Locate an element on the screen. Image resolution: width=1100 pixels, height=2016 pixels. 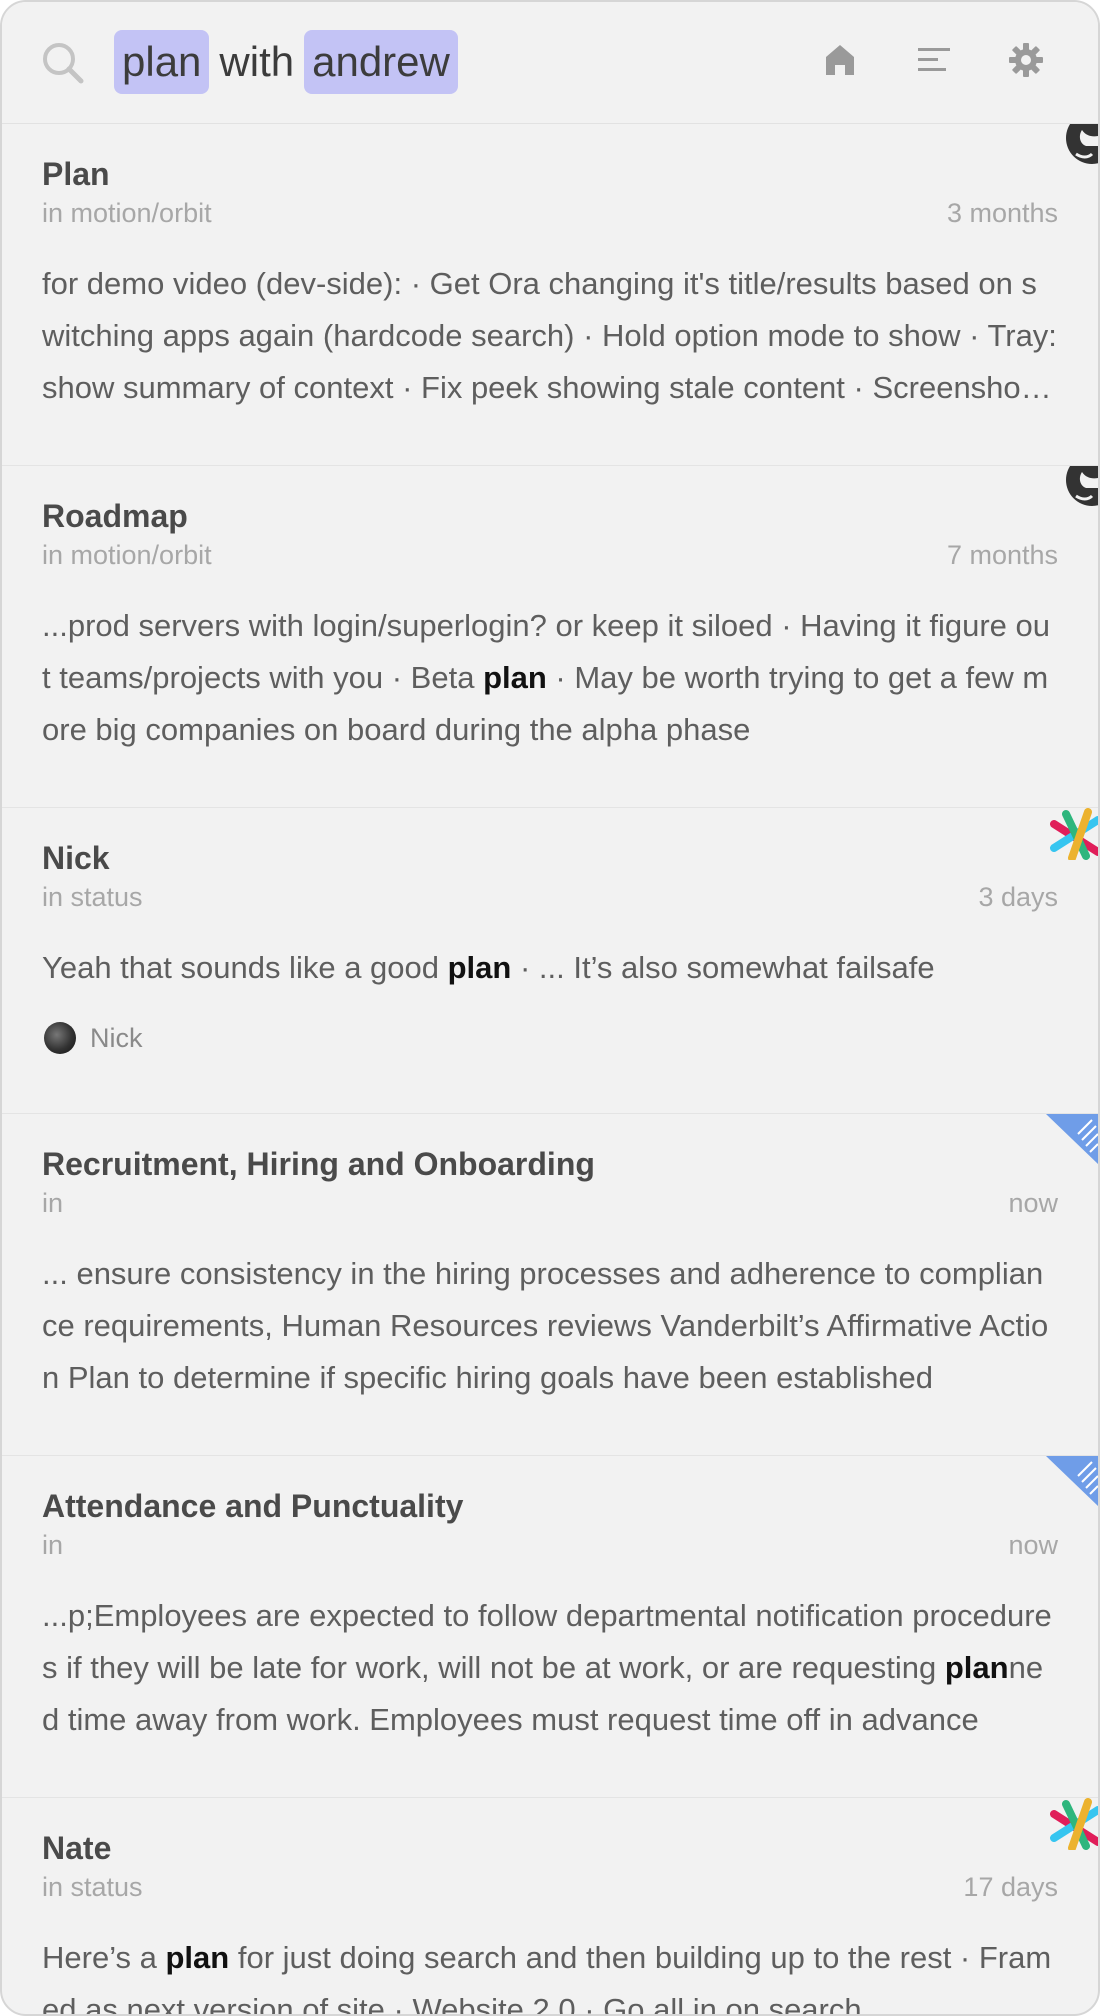
snippet-text: · ... It’s also somewhat failsafe is located at coordinates (723, 967).